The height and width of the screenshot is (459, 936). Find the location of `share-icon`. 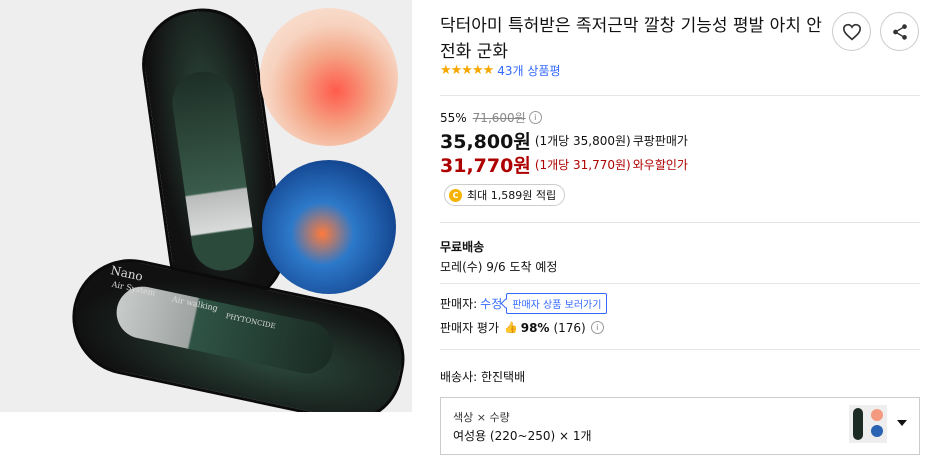

share-icon is located at coordinates (899, 31).